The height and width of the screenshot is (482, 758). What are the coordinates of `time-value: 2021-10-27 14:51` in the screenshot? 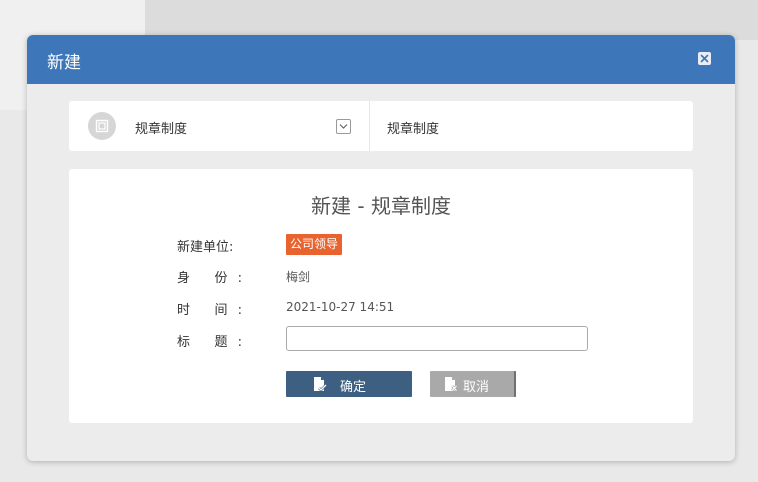 It's located at (340, 307).